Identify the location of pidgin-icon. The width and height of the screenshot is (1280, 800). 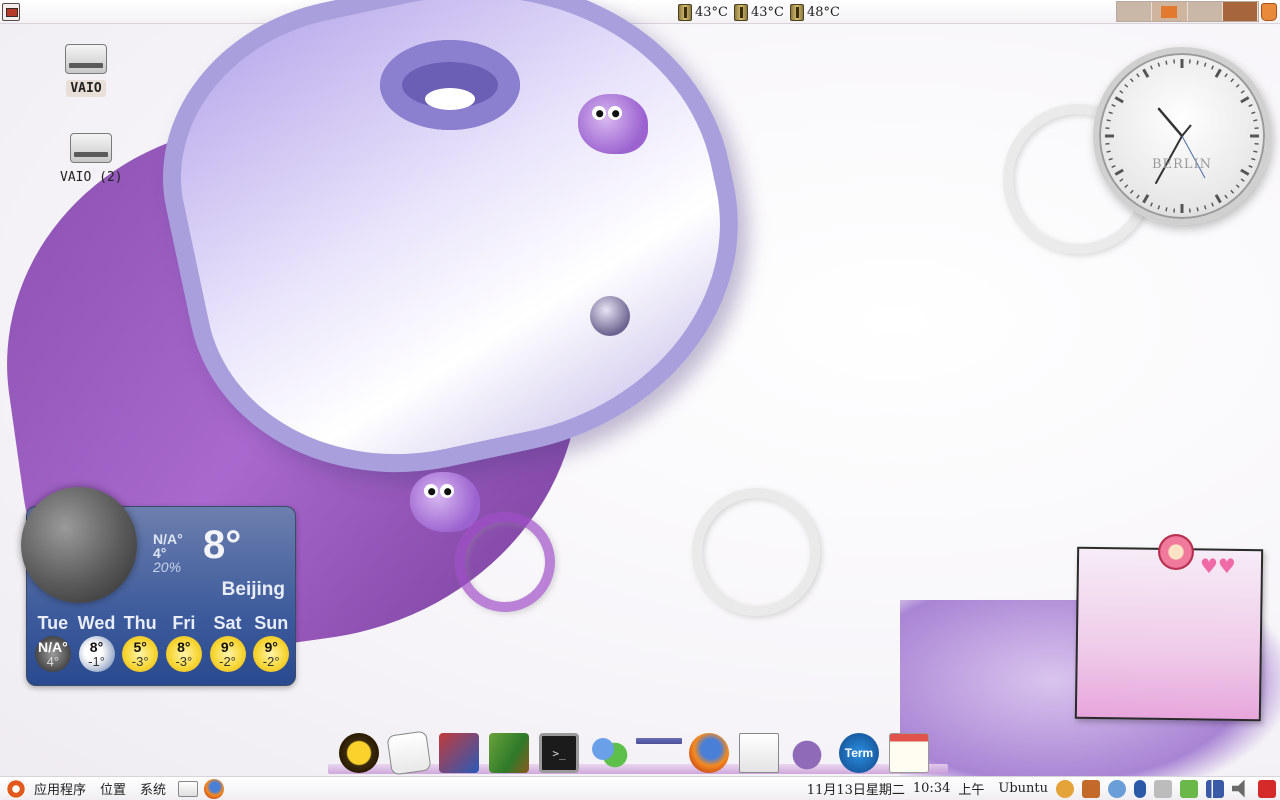
(809, 753).